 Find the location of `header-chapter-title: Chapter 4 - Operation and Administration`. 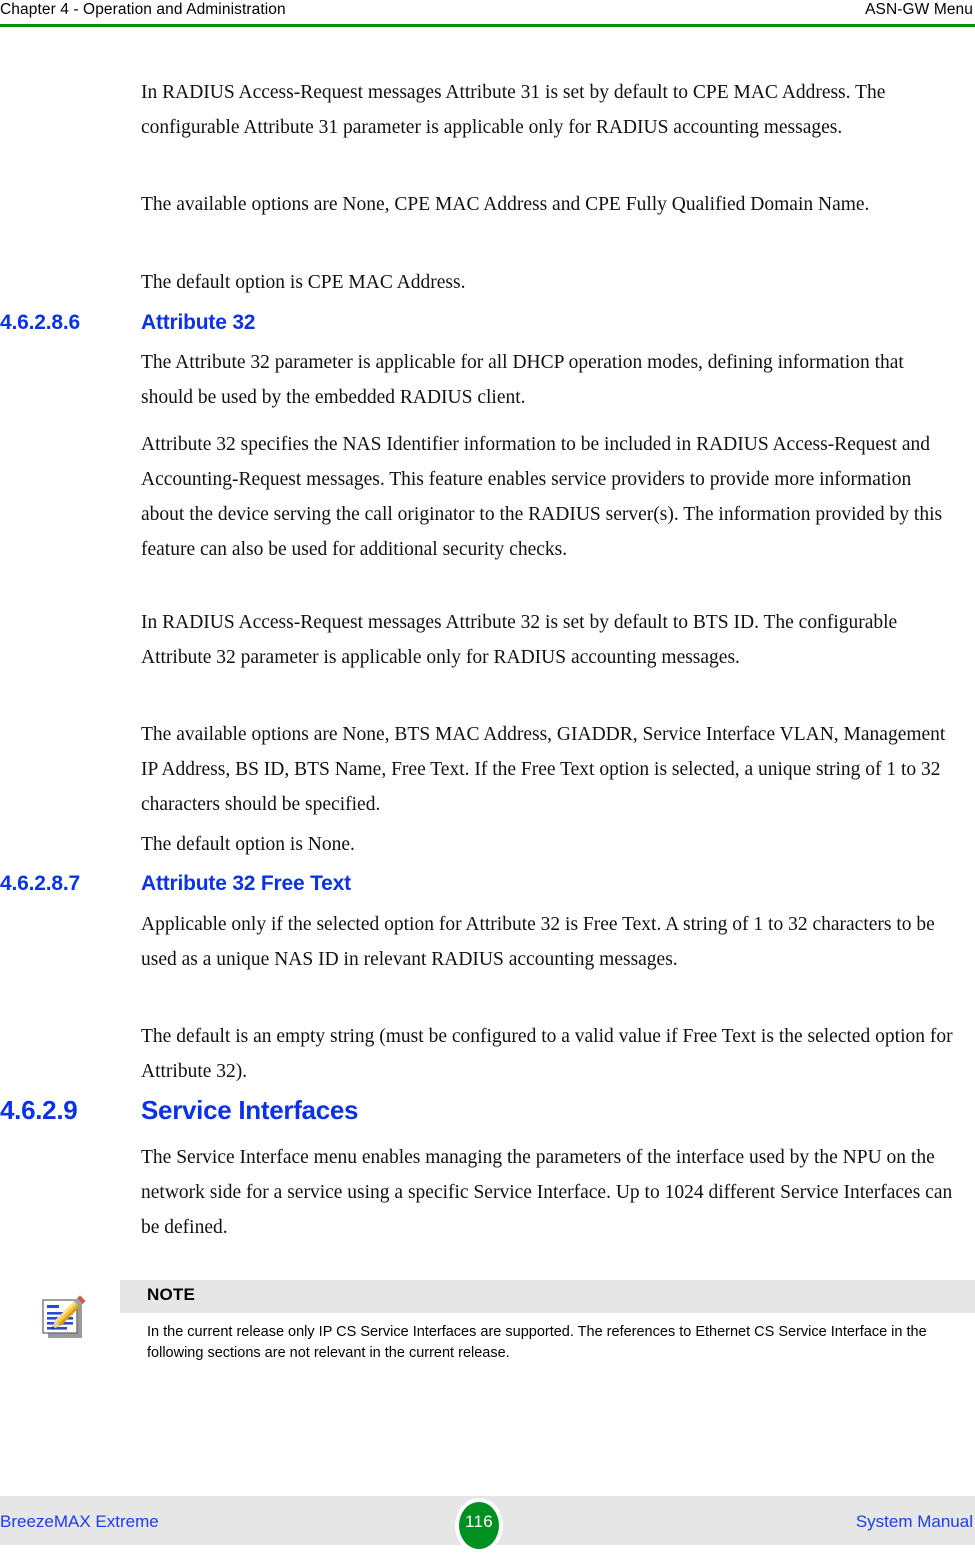

header-chapter-title: Chapter 4 - Operation and Administration is located at coordinates (143, 9).